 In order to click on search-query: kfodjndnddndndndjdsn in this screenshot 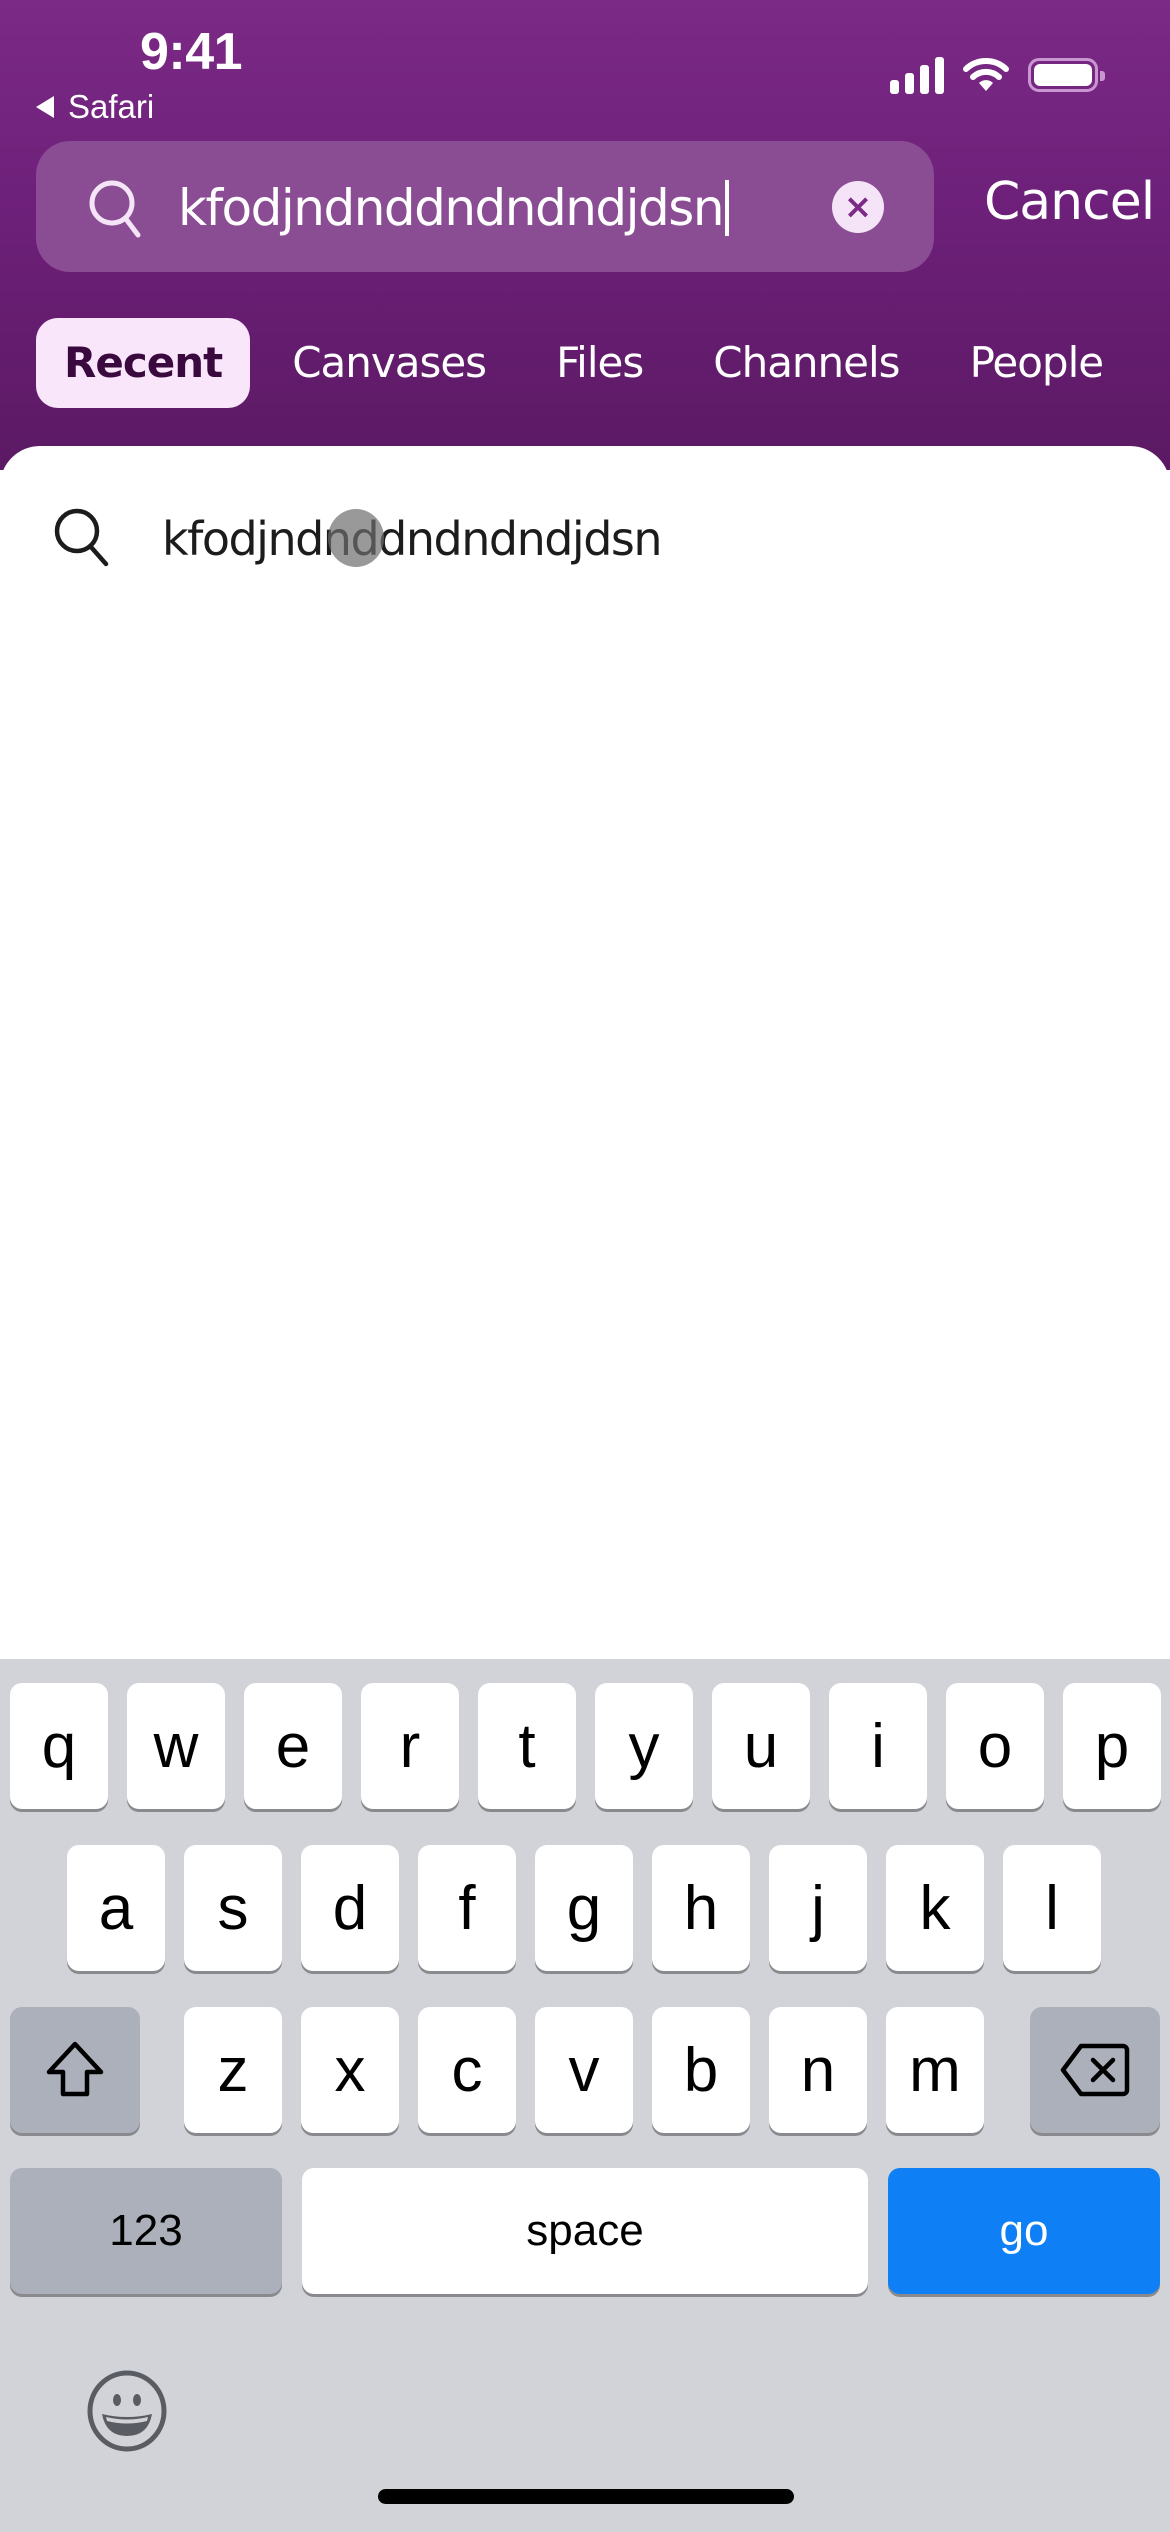, I will do `click(454, 208)`.